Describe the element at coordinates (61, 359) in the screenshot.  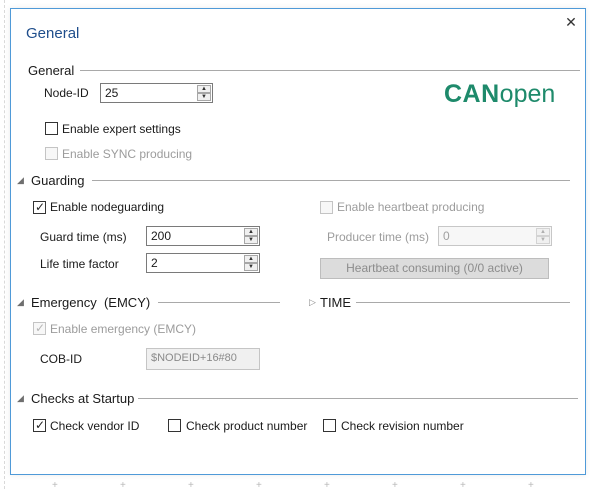
I see `cob-id-label: COB-ID` at that location.